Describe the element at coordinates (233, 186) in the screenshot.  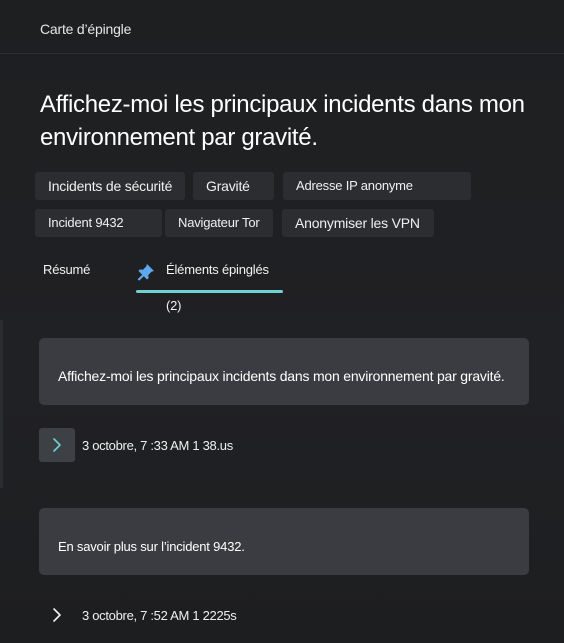
I see `chip-severity: Gravité` at that location.